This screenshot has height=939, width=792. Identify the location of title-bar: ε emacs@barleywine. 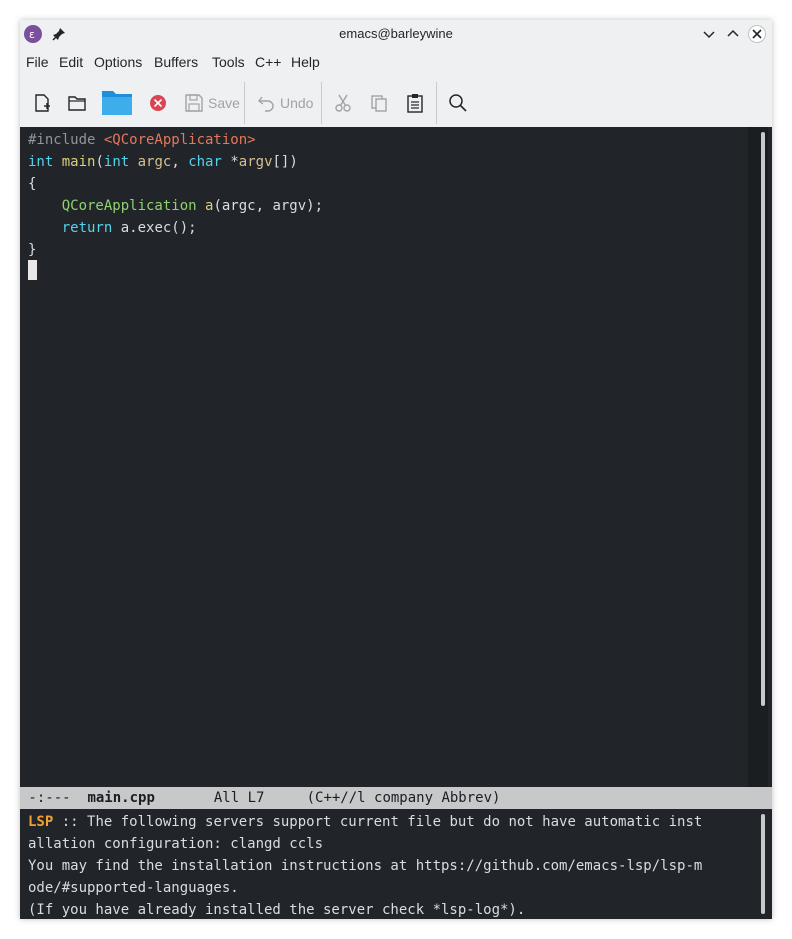
(396, 34).